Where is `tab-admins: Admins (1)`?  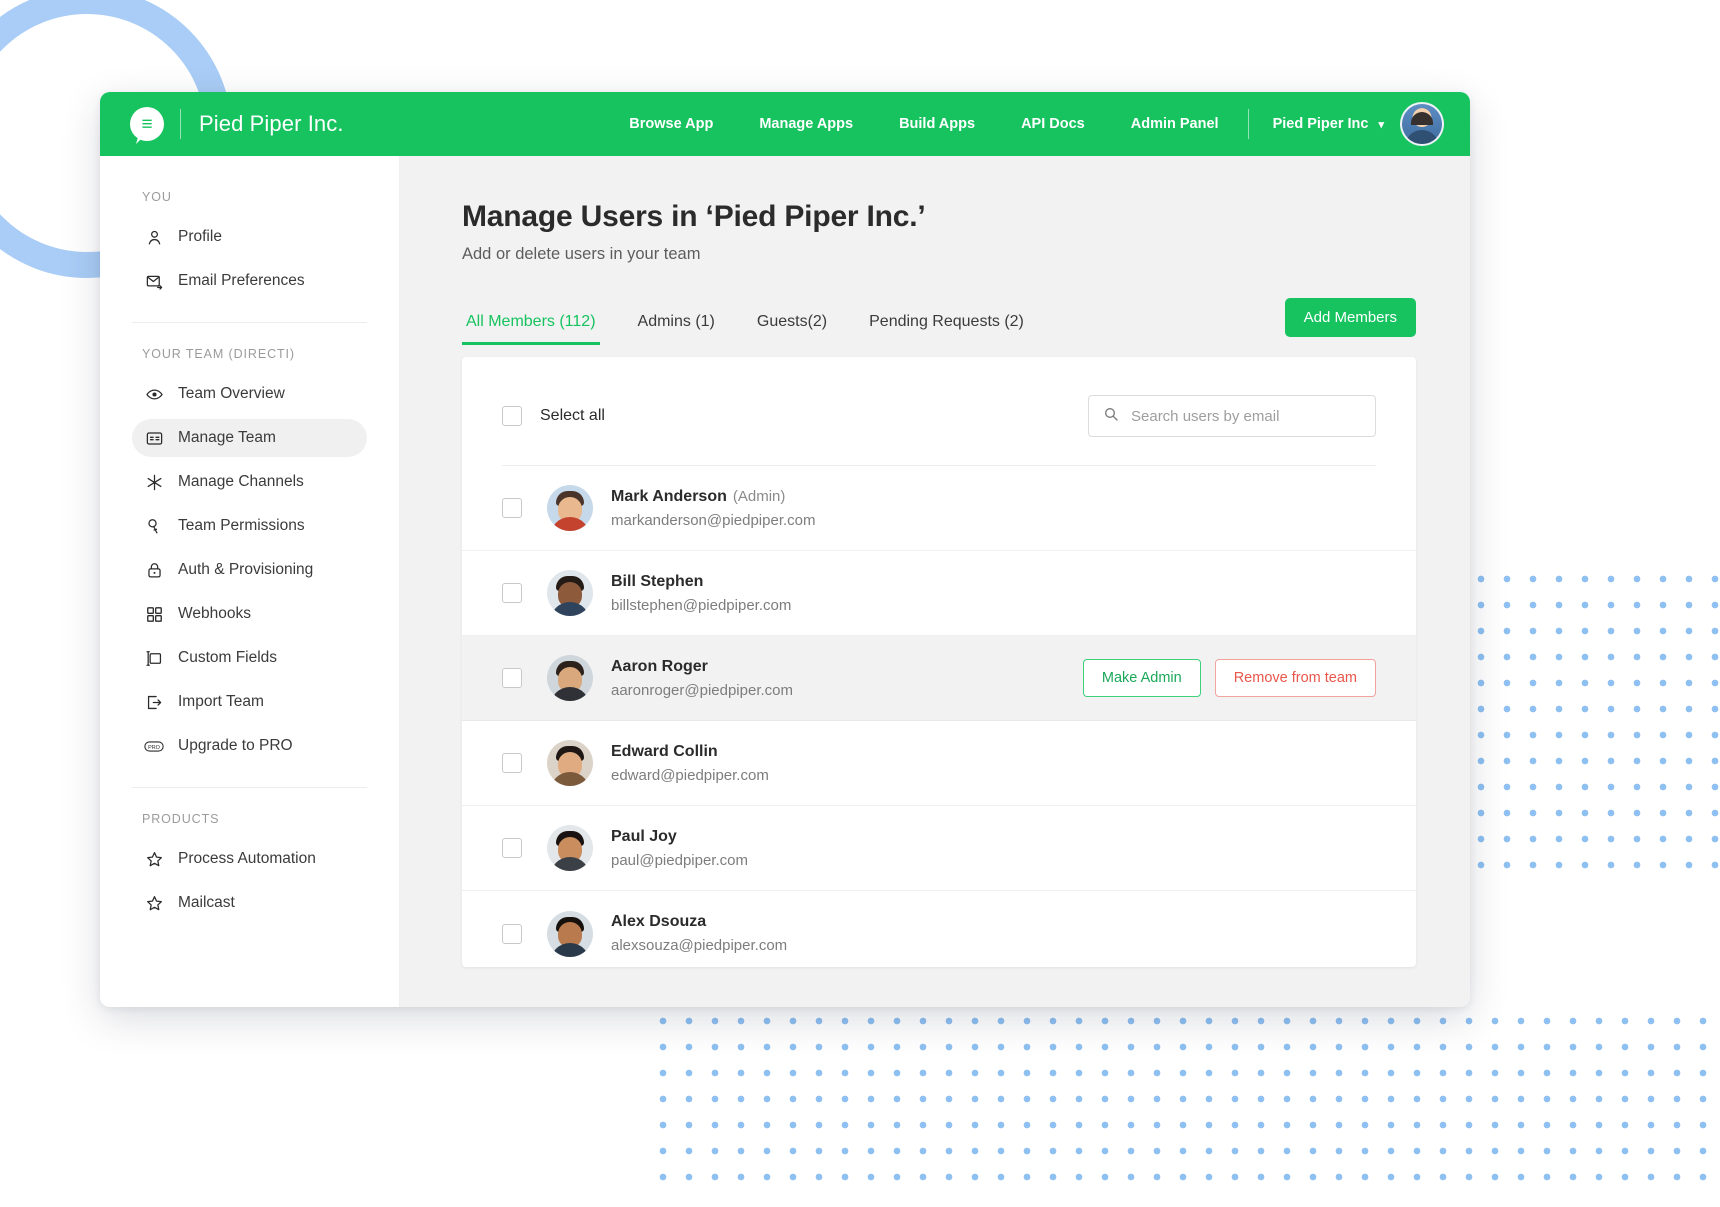 tab-admins: Admins (1) is located at coordinates (676, 329).